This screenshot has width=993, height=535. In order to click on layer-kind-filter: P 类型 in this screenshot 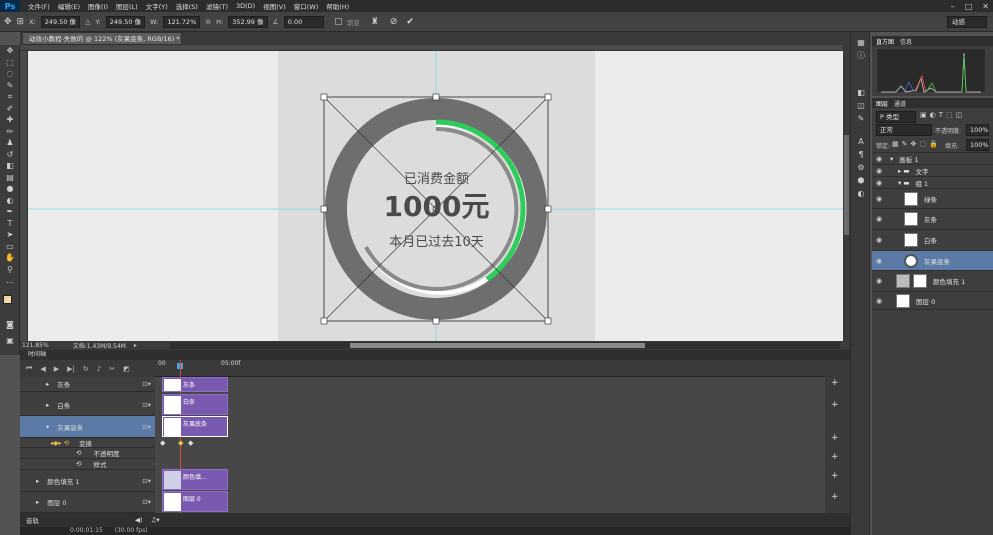, I will do `click(896, 117)`.